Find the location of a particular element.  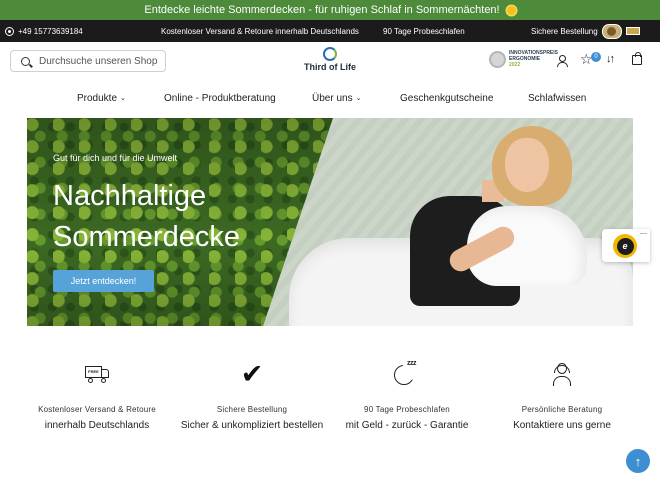

hero-person-face is located at coordinates (527, 165).